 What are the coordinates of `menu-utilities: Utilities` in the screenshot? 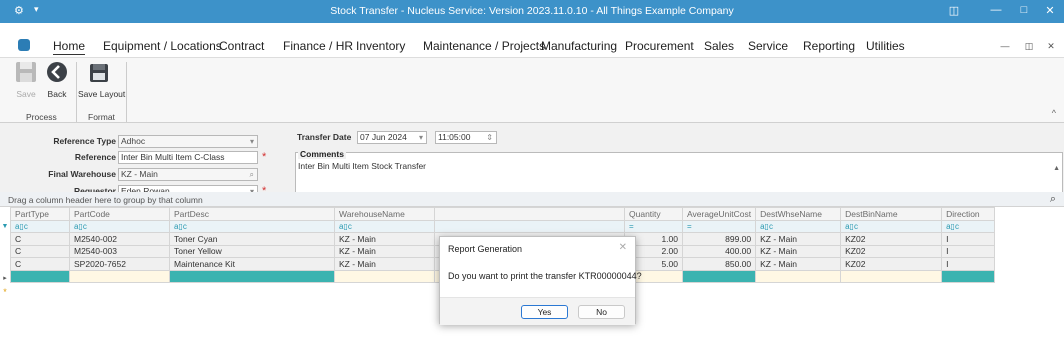 It's located at (885, 46).